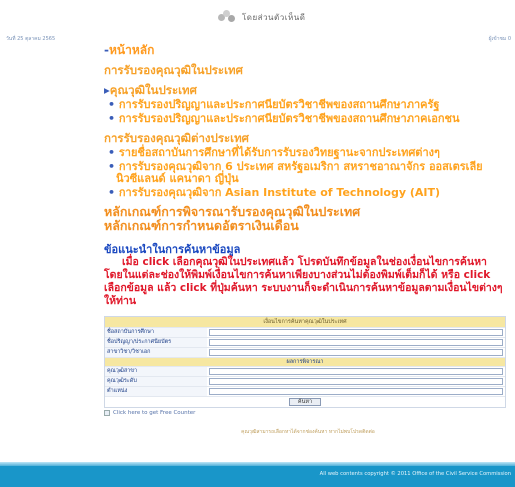 The image size is (515, 487). What do you see at coordinates (31, 39) in the screenshot?
I see `date-text: วันที่ 25 ตุลาคม 2565` at bounding box center [31, 39].